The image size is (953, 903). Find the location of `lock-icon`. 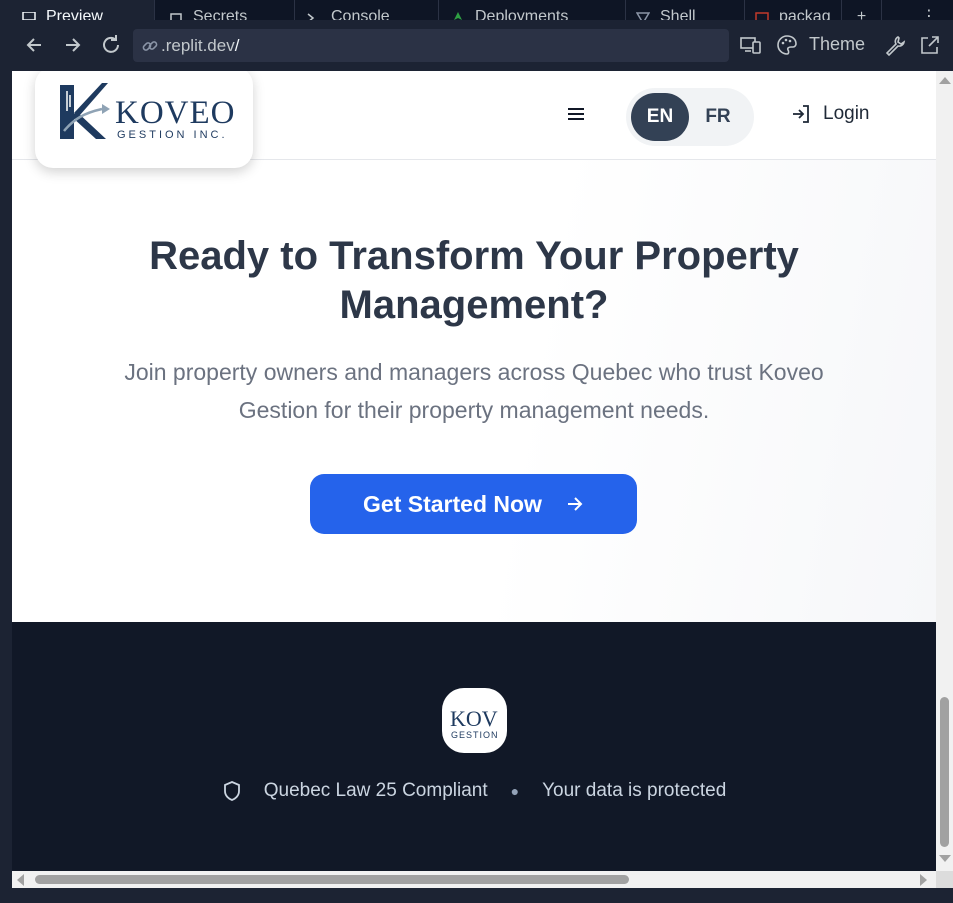

lock-icon is located at coordinates (176, 16).